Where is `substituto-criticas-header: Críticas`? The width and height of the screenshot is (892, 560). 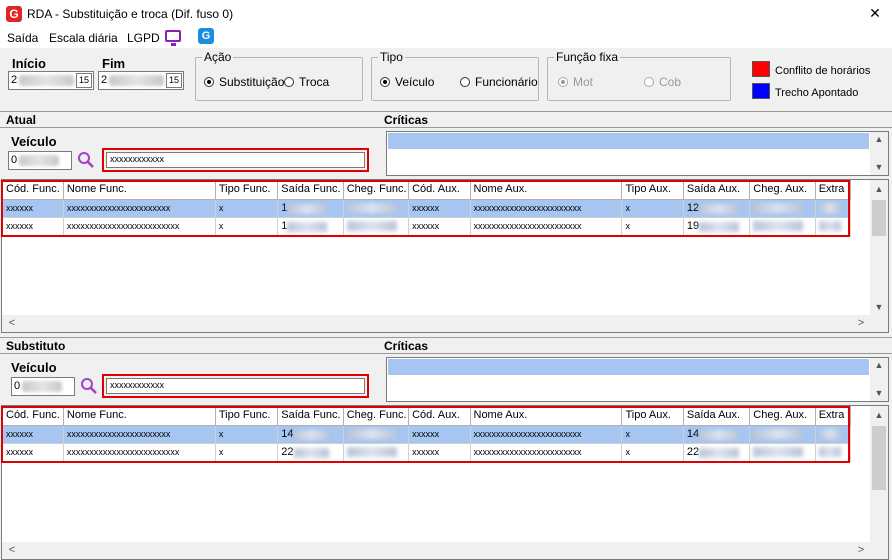 substituto-criticas-header: Críticas is located at coordinates (406, 346).